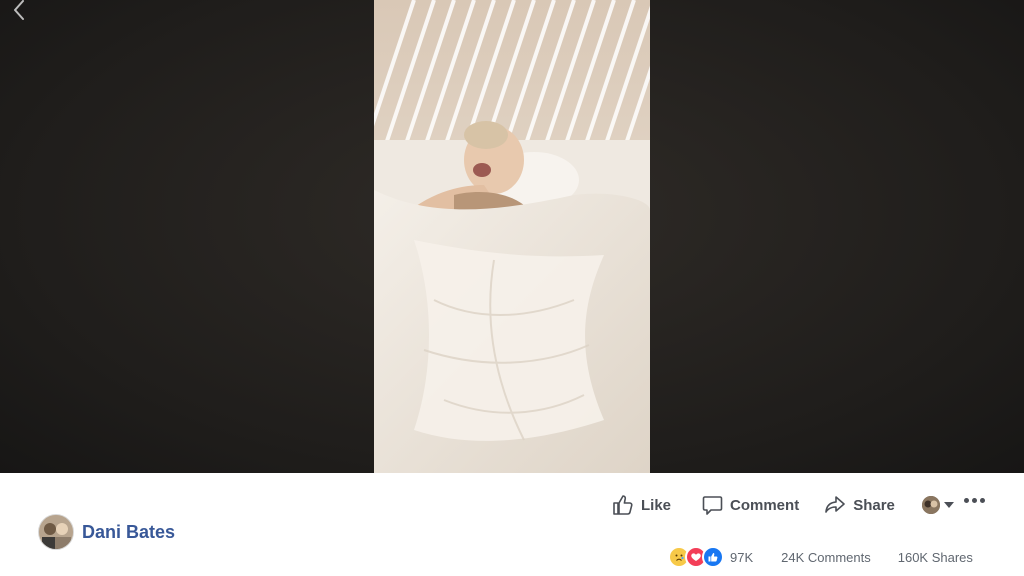 This screenshot has width=1024, height=576. Describe the element at coordinates (696, 557) in the screenshot. I see `reaction-summary` at that location.